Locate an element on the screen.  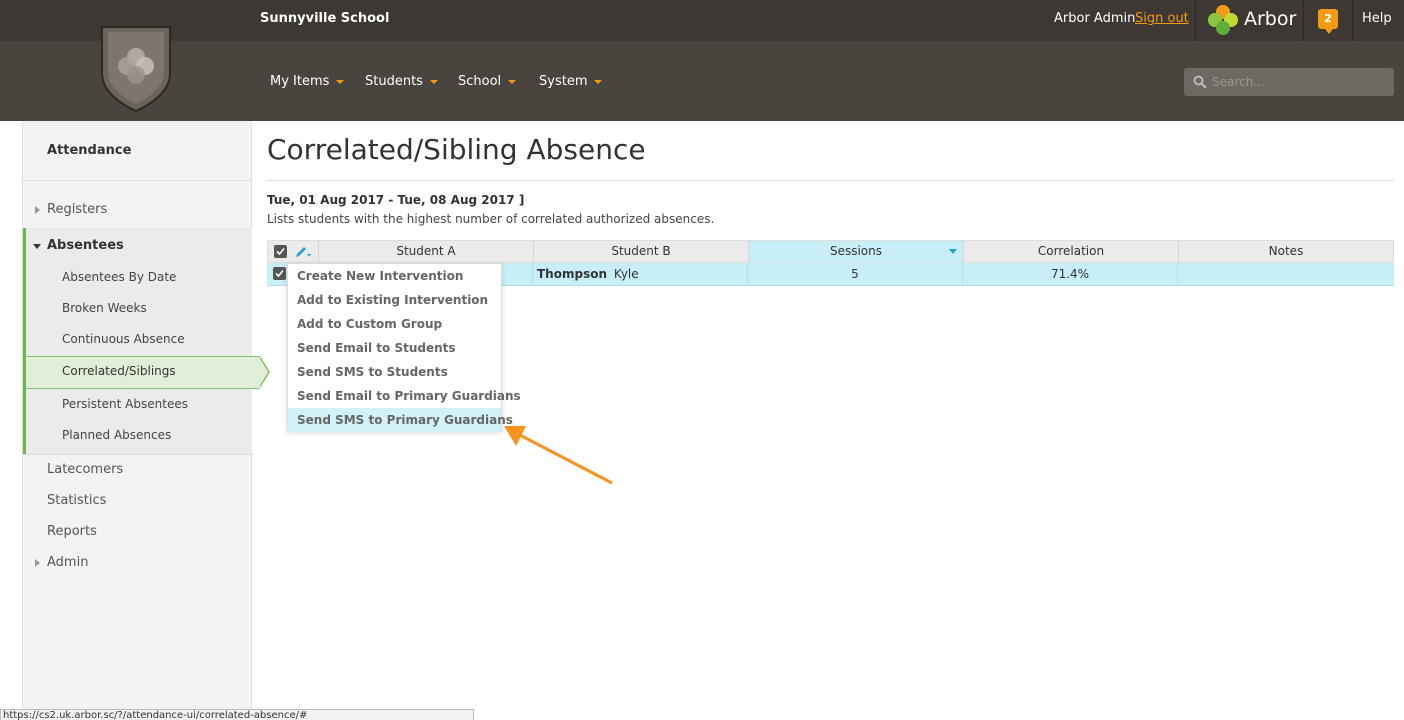
sidebar-item-planned-absences: Planned Absences is located at coordinates (116, 435).